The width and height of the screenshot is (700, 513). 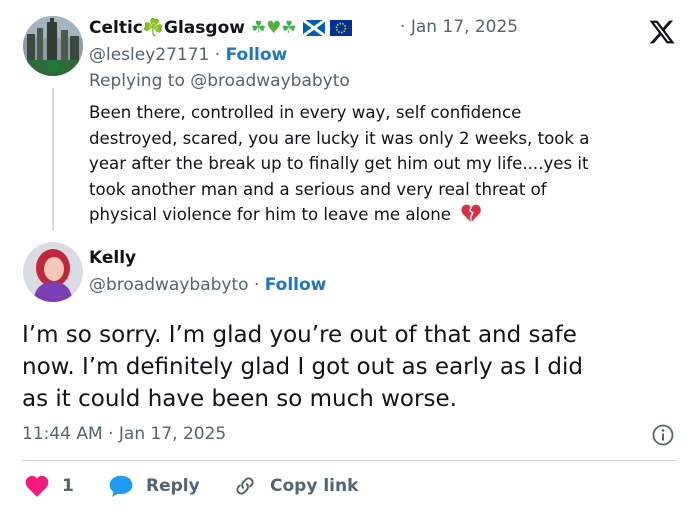 What do you see at coordinates (296, 285) in the screenshot?
I see `main-follow-button: Follow` at bounding box center [296, 285].